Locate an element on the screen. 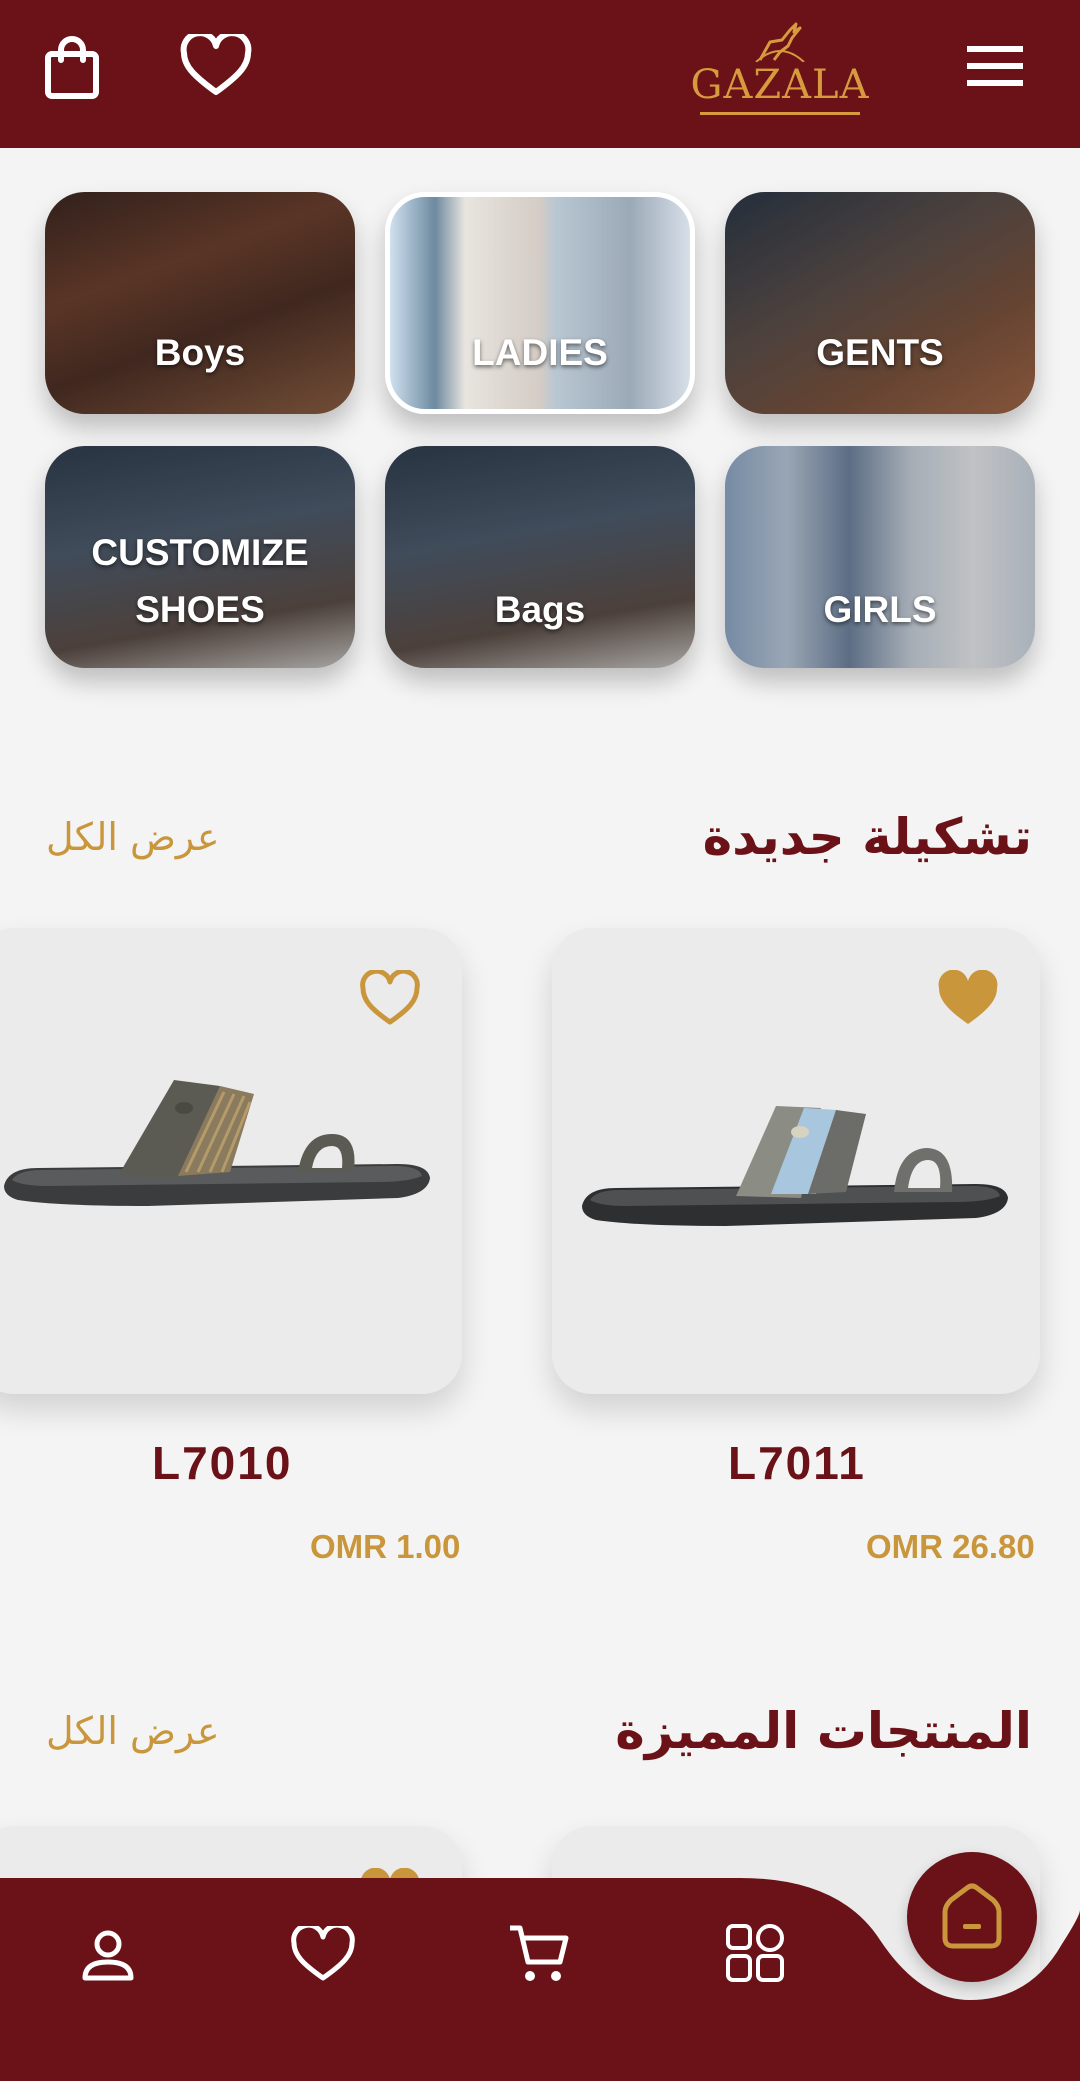  heart-filled-icon is located at coordinates (968, 999).